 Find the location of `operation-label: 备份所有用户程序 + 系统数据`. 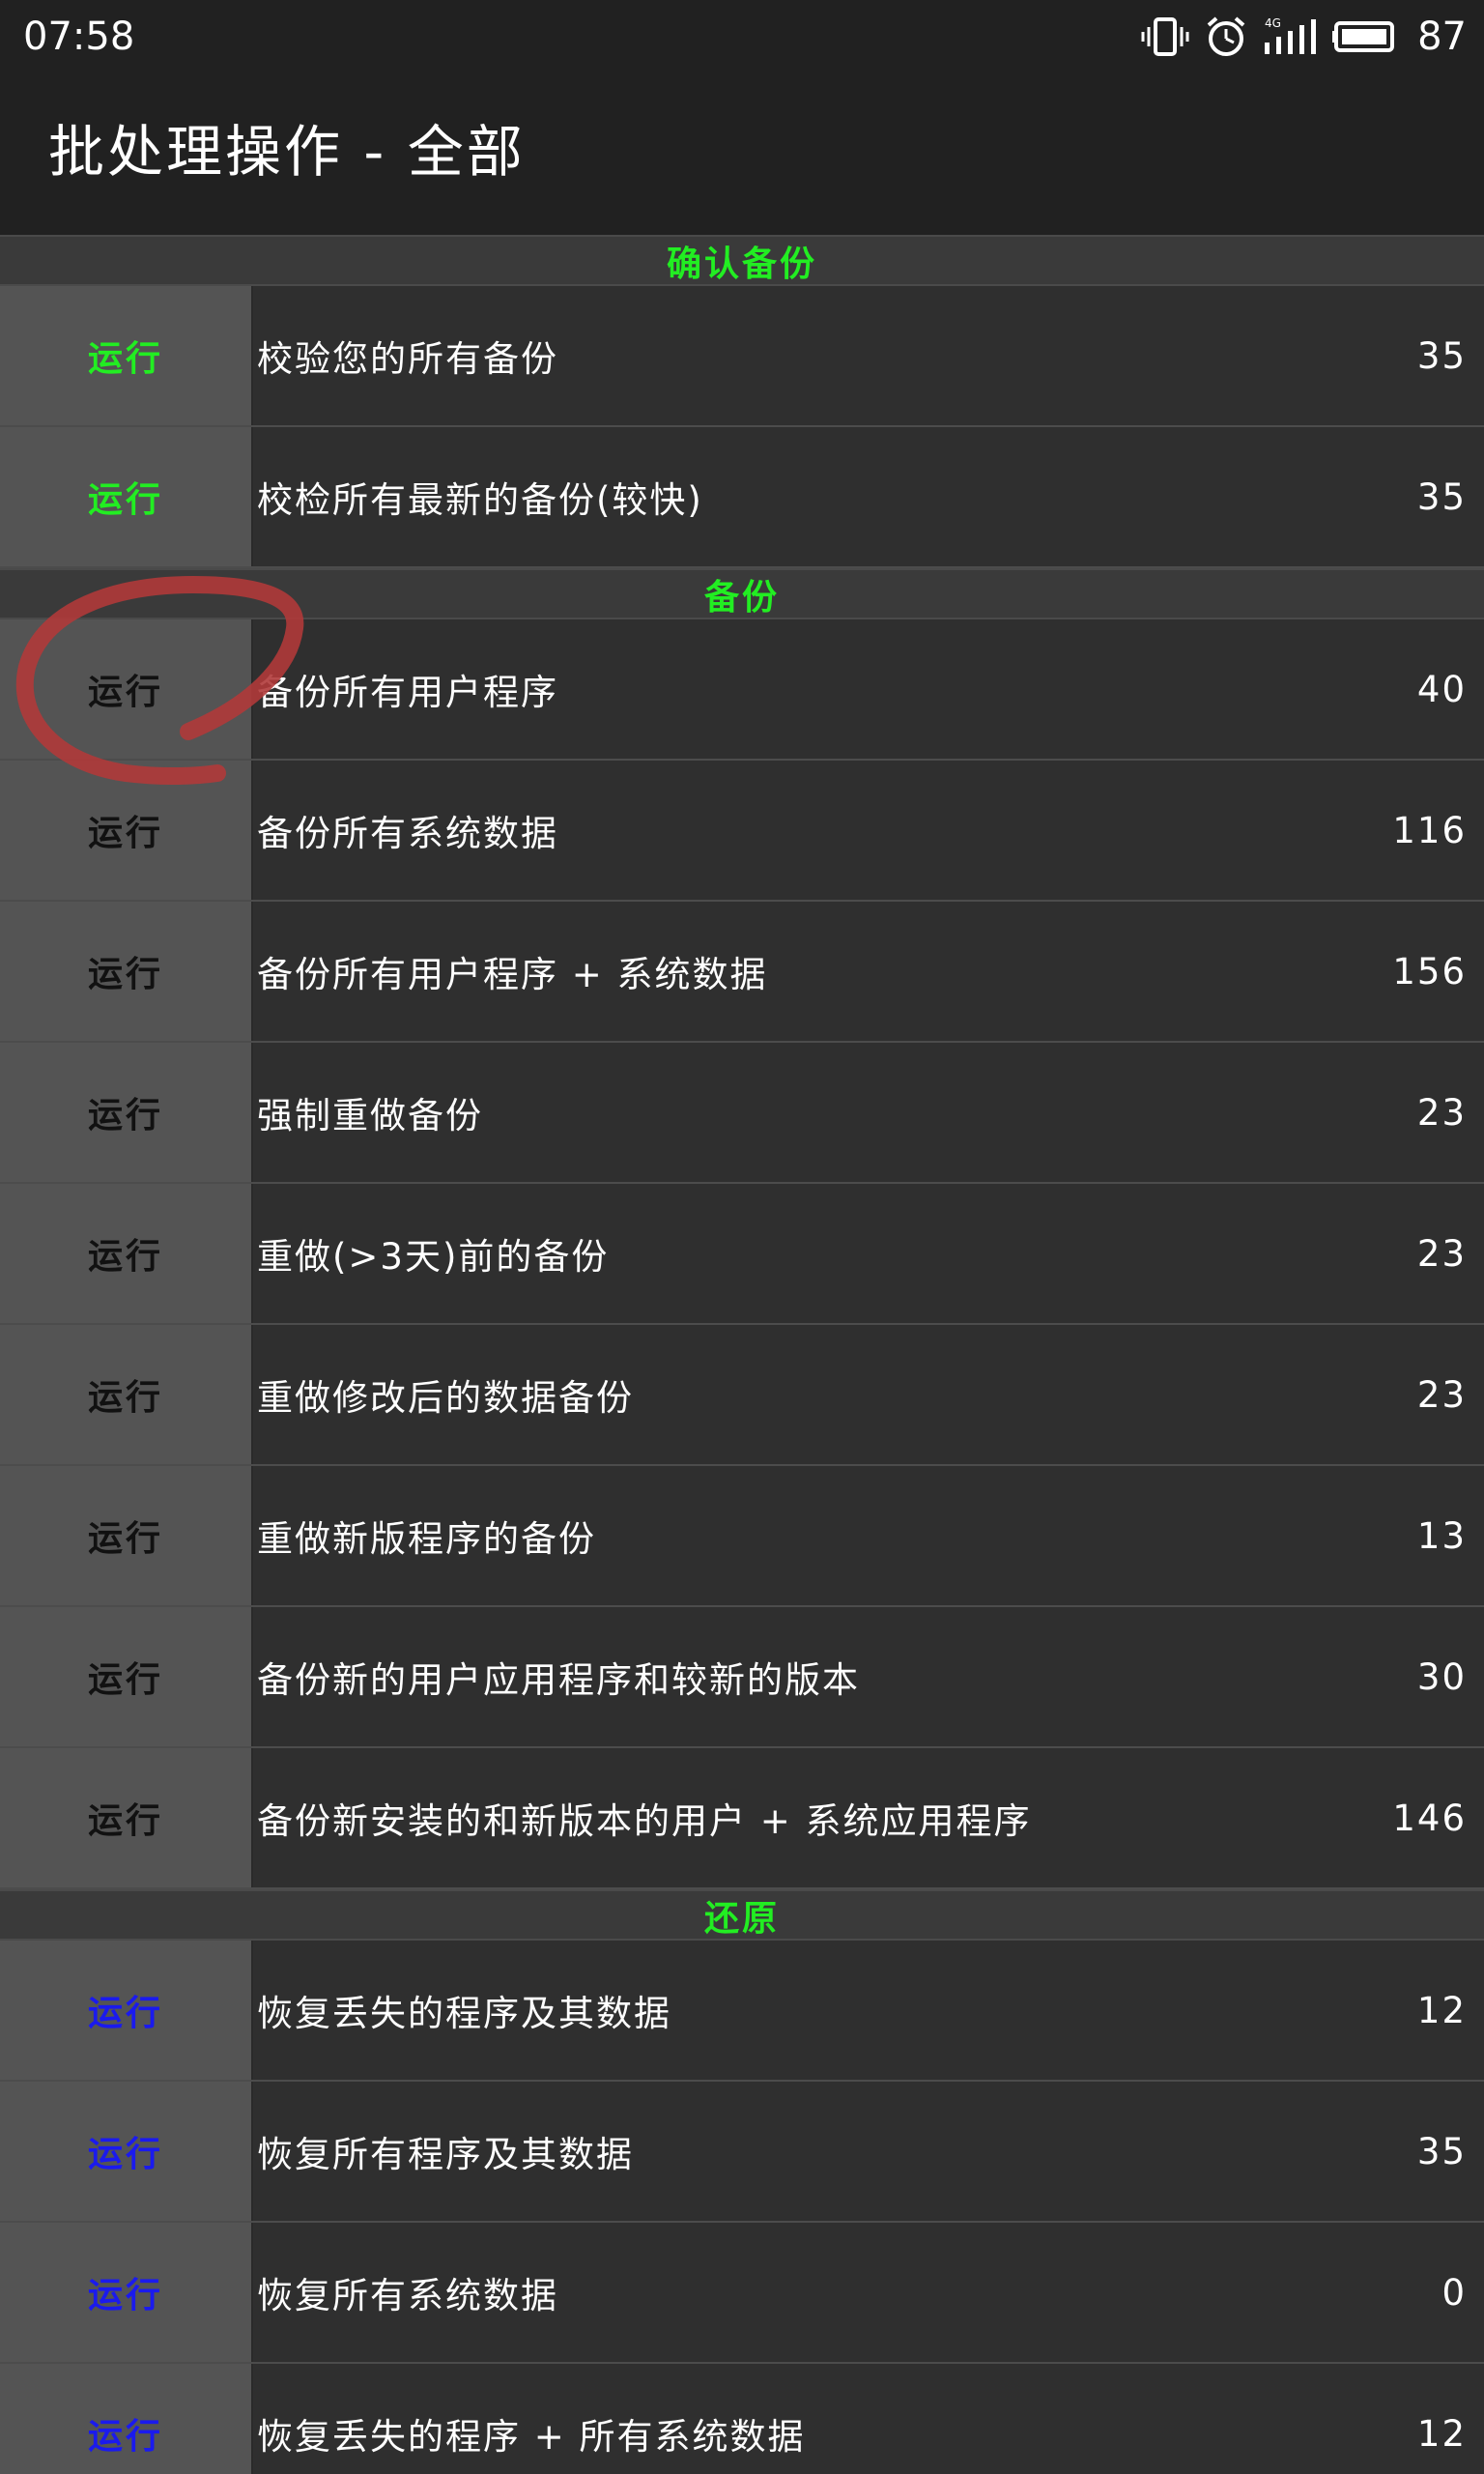

operation-label: 备份所有用户程序 + 系统数据 is located at coordinates (823, 972).